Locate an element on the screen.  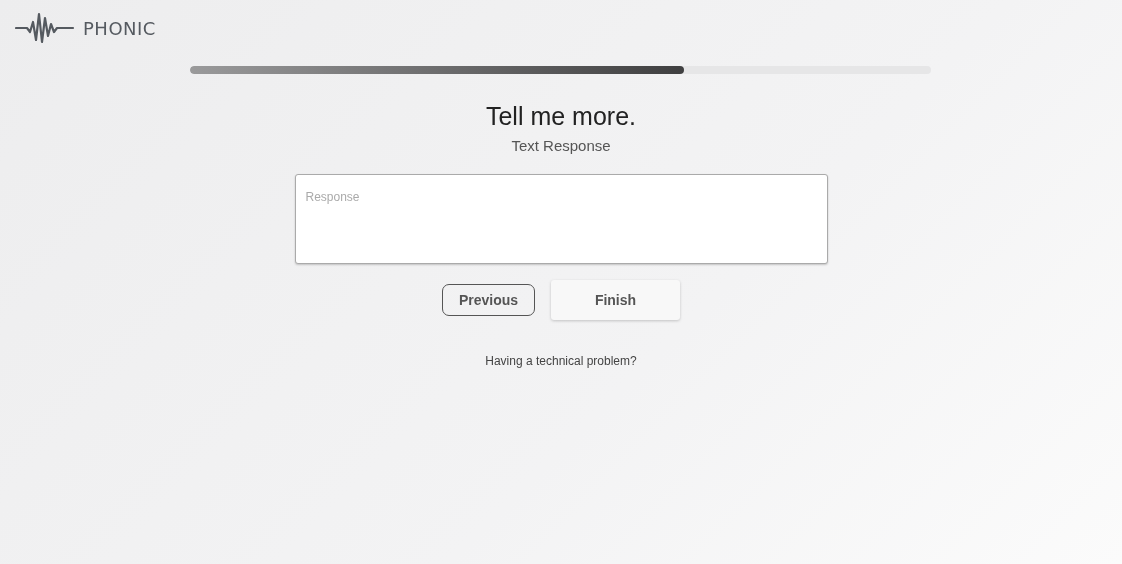
question-title: Tell me more. is located at coordinates (560, 116).